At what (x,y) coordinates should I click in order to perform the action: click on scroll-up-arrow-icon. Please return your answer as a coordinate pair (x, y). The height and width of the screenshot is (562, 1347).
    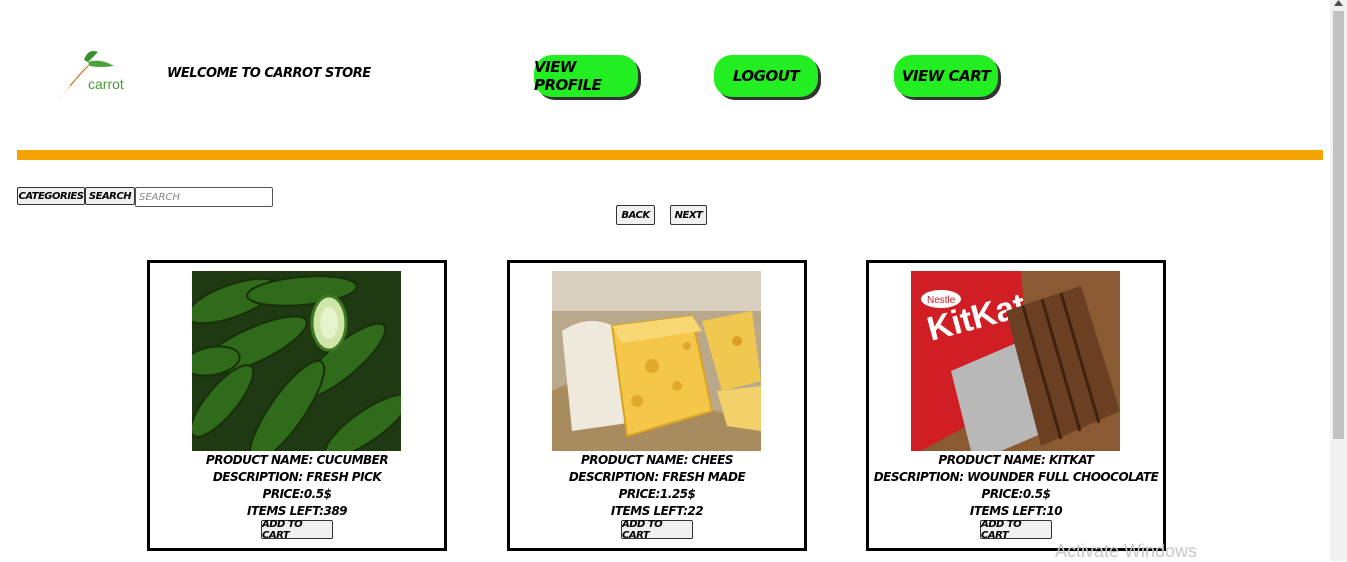
    Looking at the image, I should click on (1338, 5).